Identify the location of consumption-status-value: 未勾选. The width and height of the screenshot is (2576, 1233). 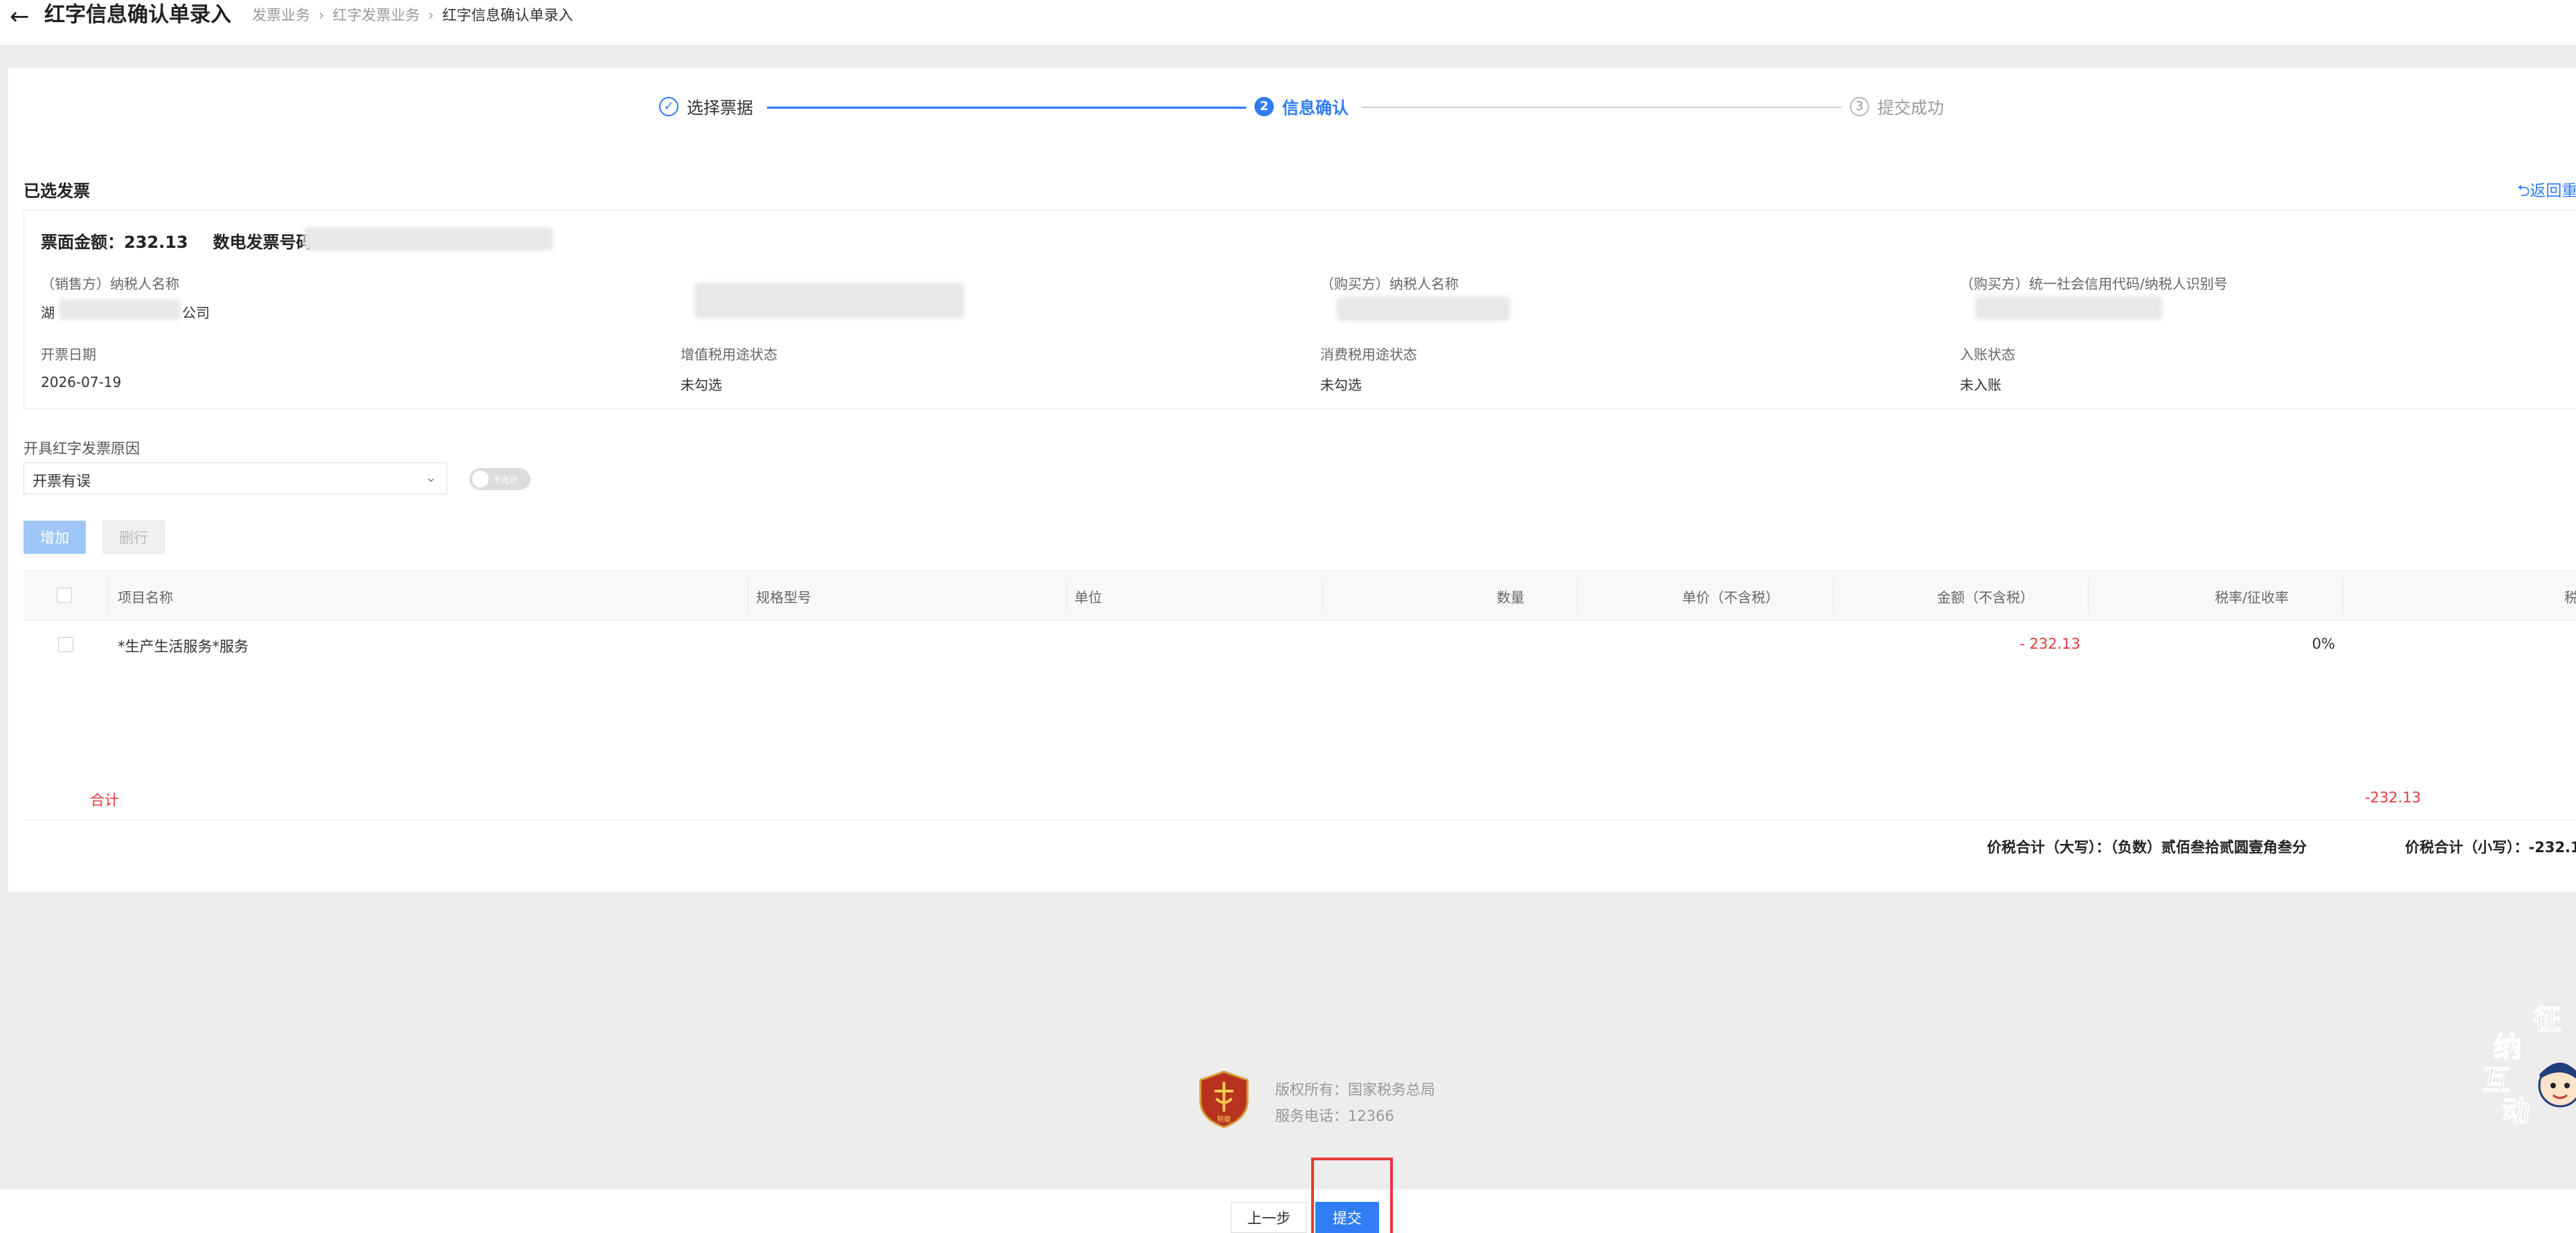
(1341, 385).